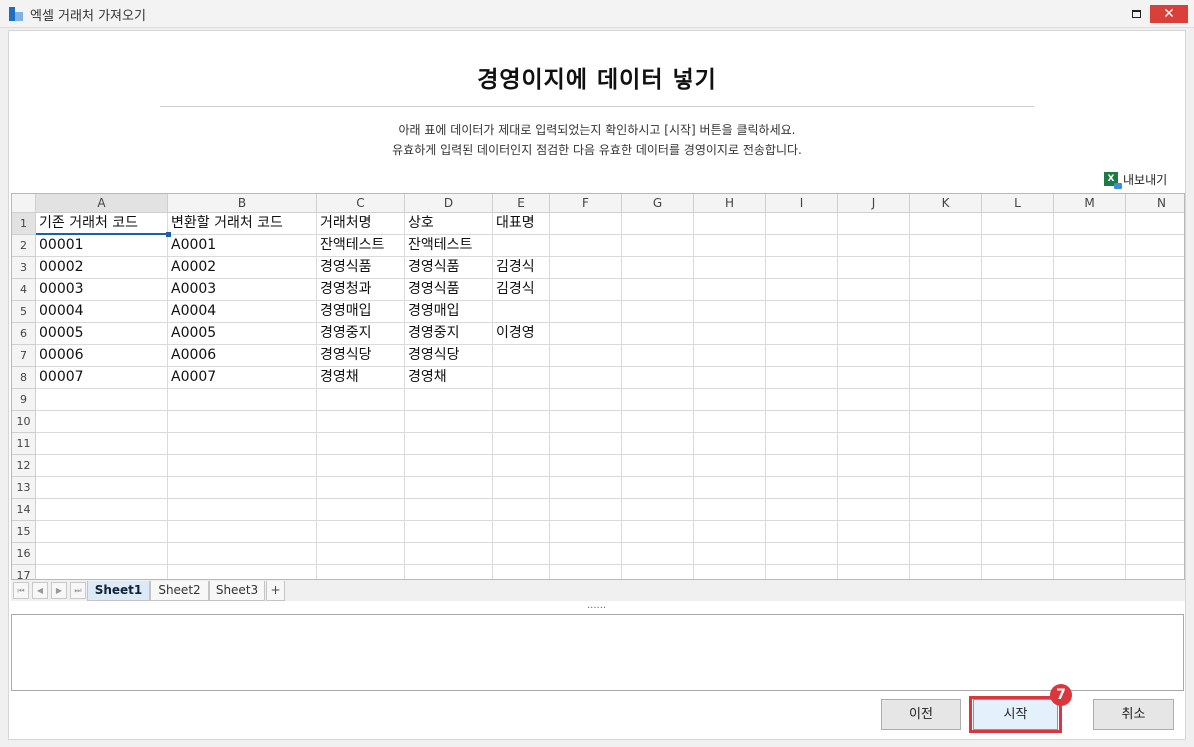 The width and height of the screenshot is (1194, 747). I want to click on column-header-b: B, so click(242, 203).